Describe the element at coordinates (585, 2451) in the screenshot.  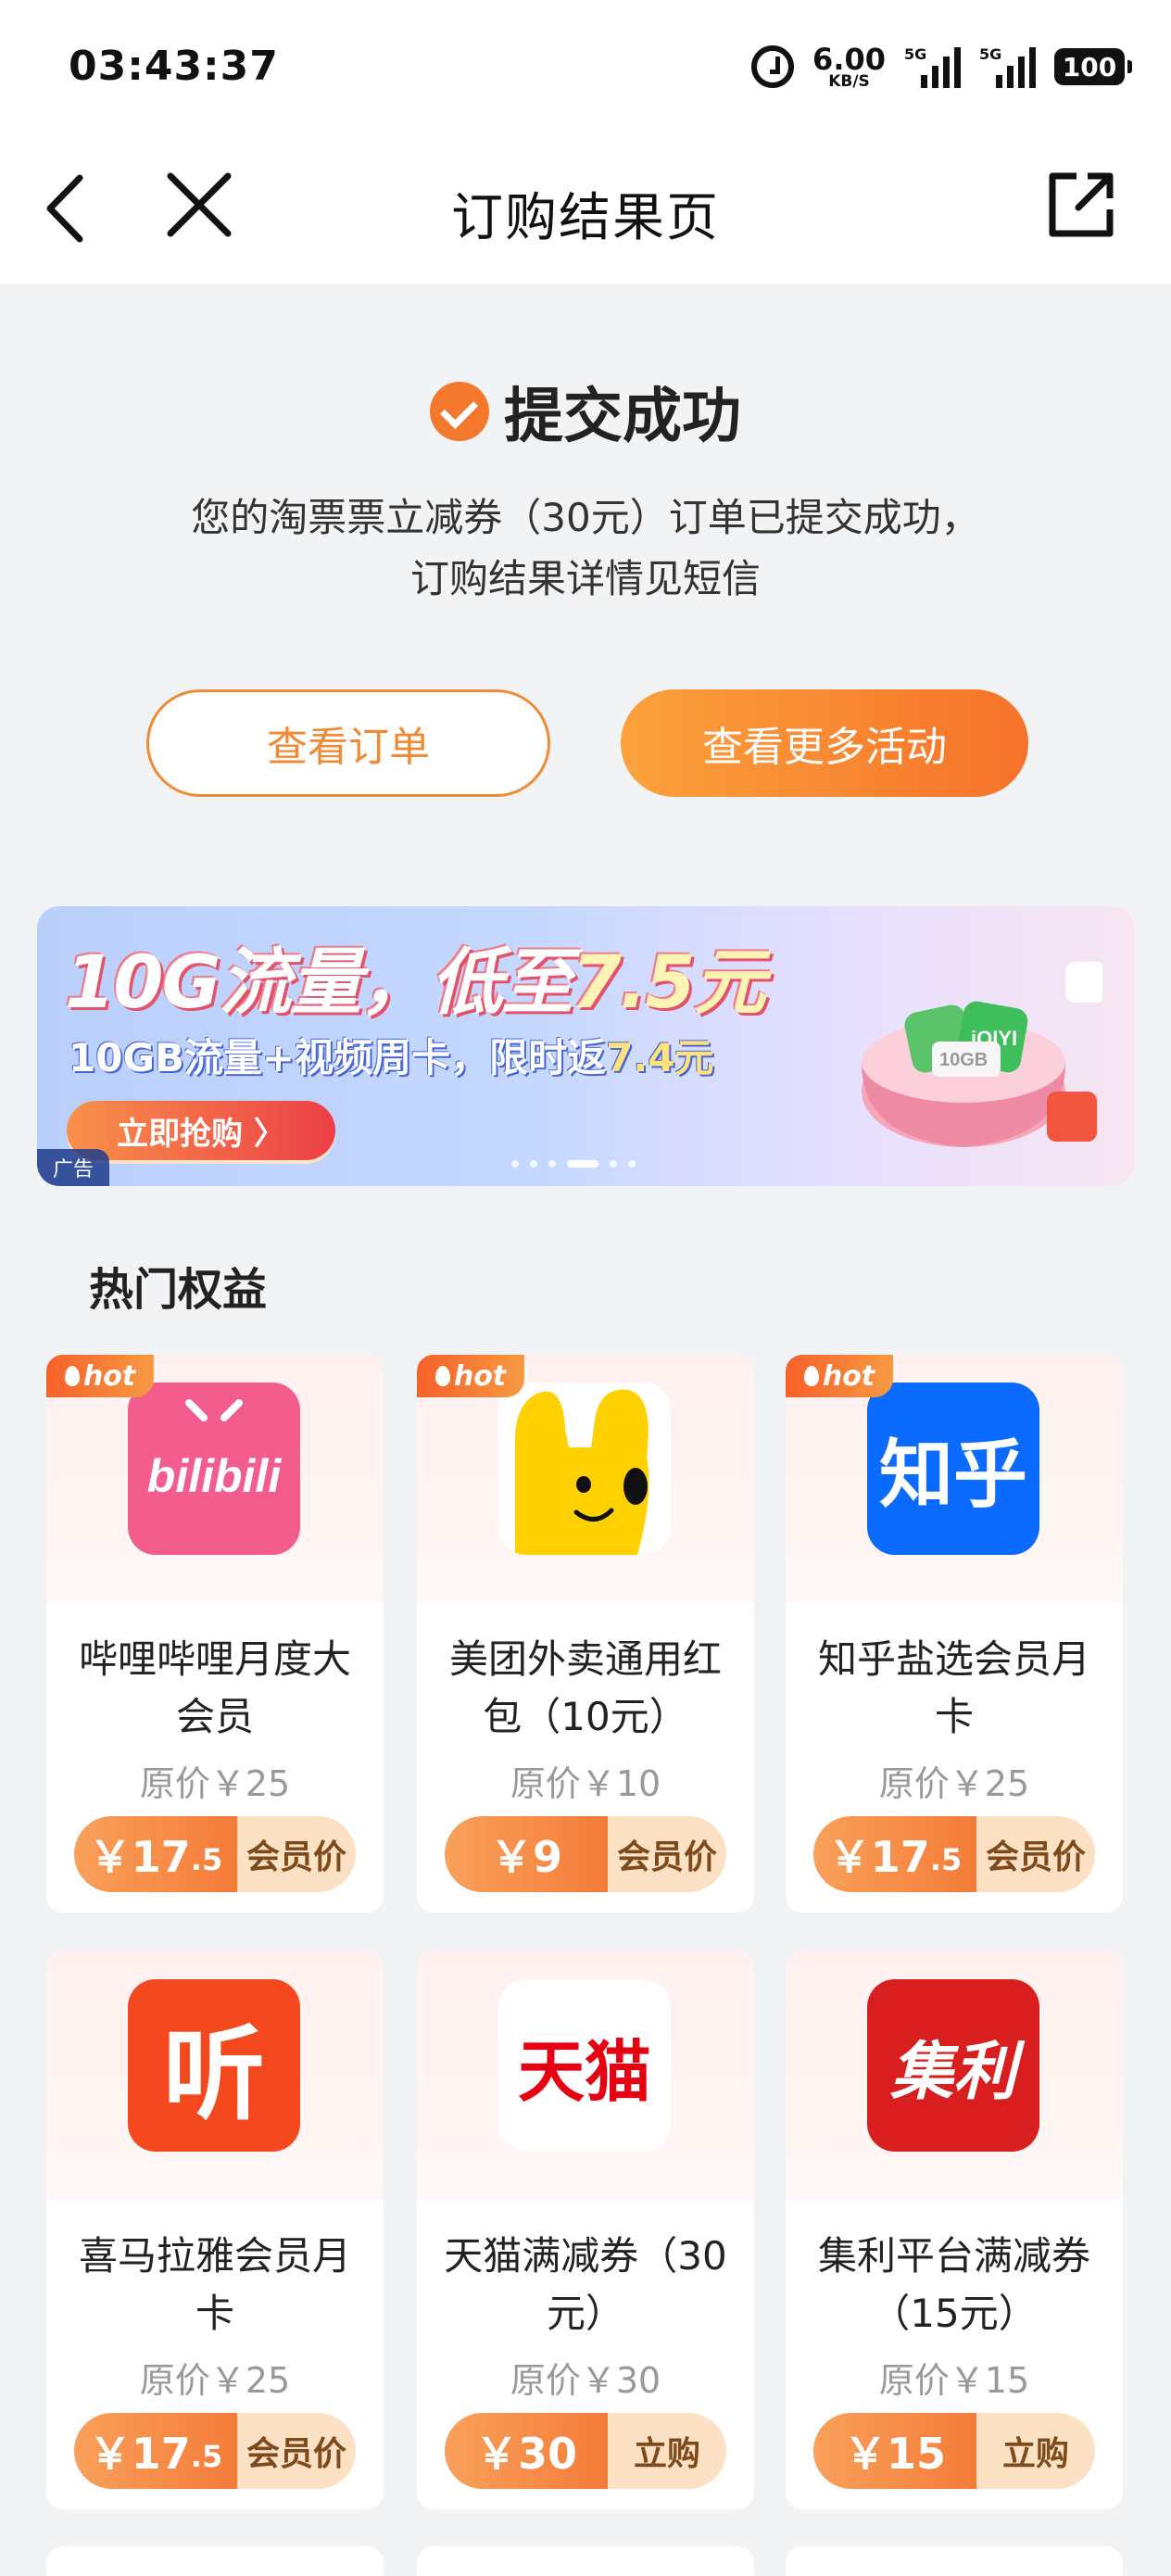
I see `price-button: ￥30 立购` at that location.